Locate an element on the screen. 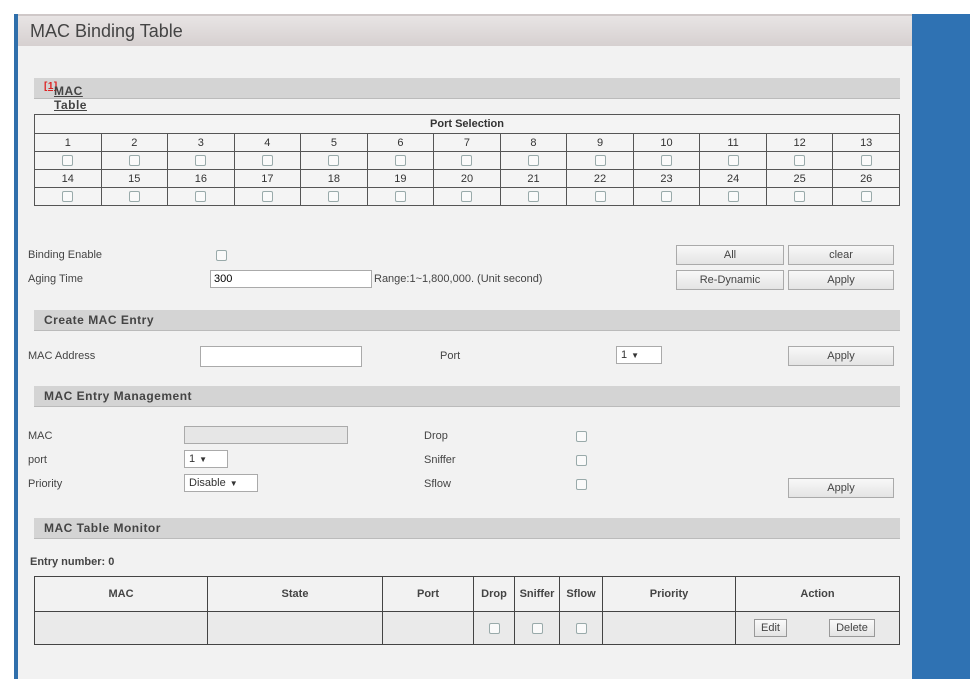  port-label: 4 is located at coordinates (267, 142).